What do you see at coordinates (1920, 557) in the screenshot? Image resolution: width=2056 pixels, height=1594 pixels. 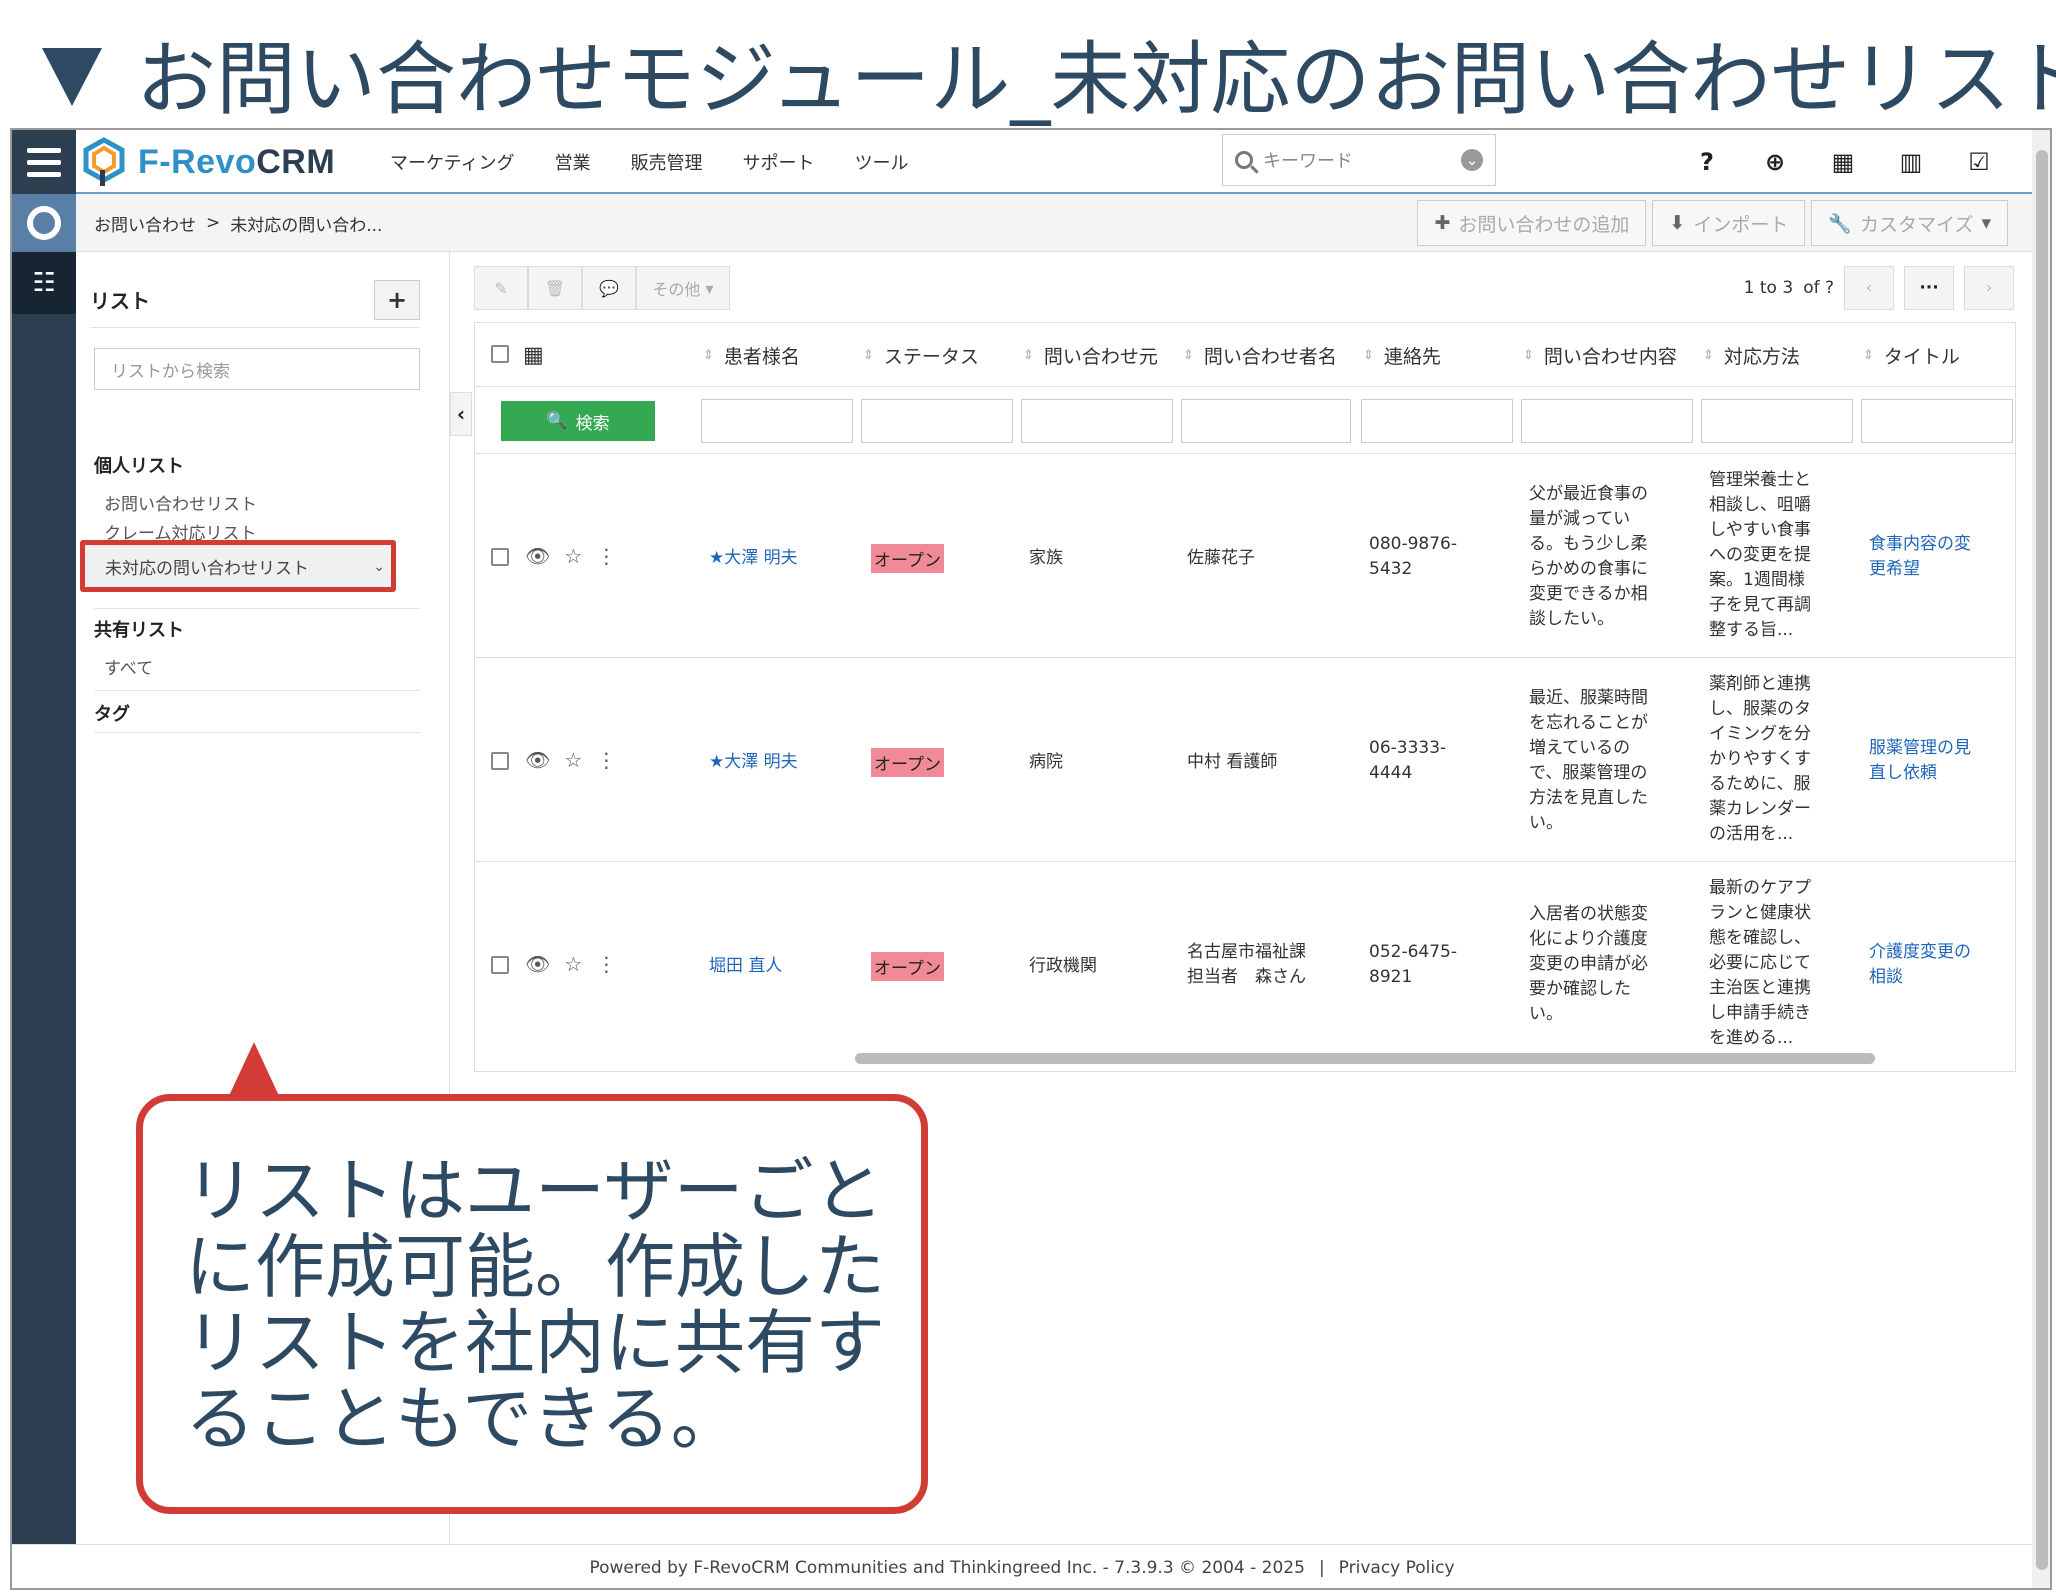 I see `title-link: 食事内容の変 更希望` at bounding box center [1920, 557].